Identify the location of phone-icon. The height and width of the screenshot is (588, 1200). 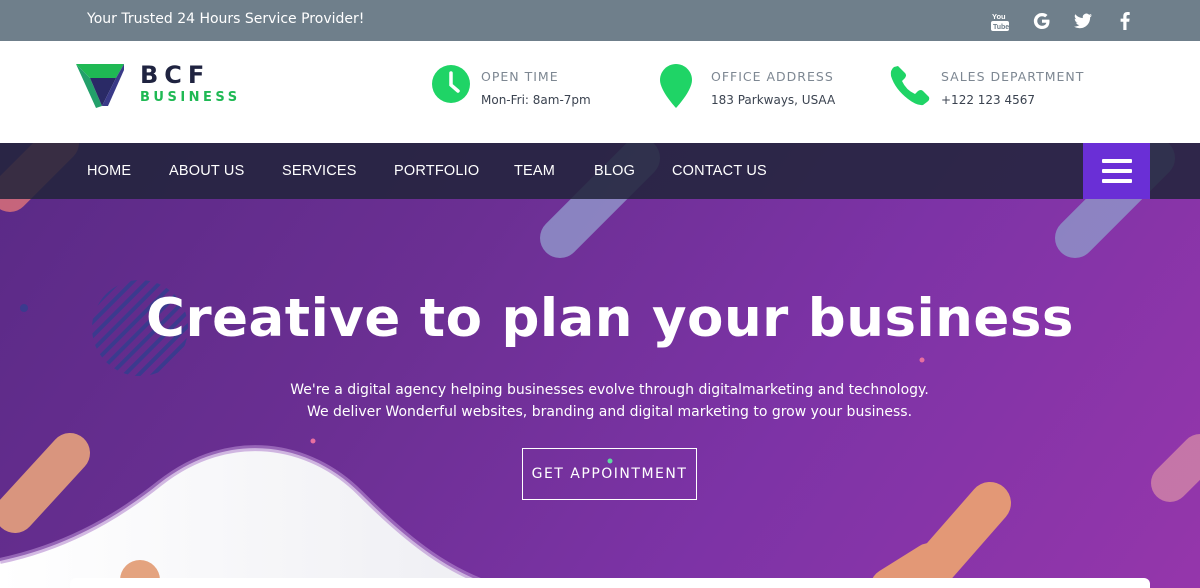
(910, 87).